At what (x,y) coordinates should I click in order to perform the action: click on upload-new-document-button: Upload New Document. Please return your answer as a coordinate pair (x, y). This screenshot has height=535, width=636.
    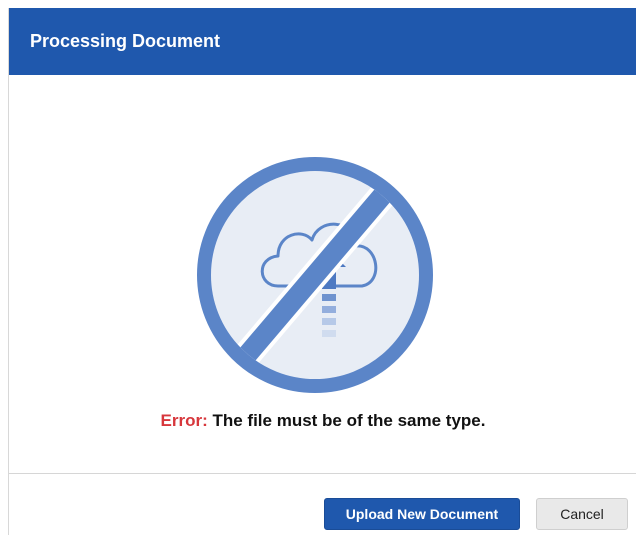
    Looking at the image, I should click on (422, 514).